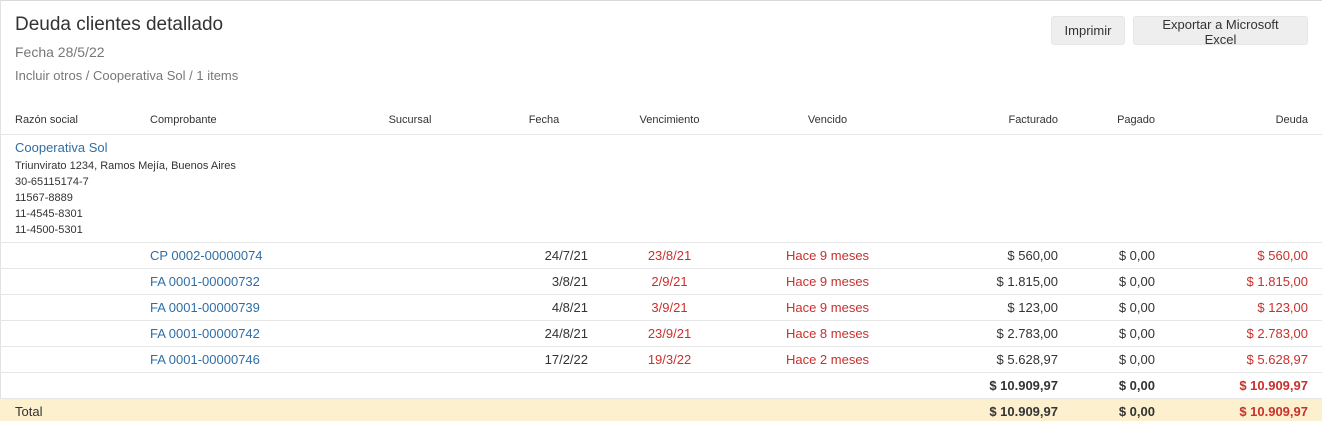 The width and height of the screenshot is (1322, 421). I want to click on grand-total-row: Total $ 10.909,97 $ 0,00 $ 10.909,97, so click(661, 409).